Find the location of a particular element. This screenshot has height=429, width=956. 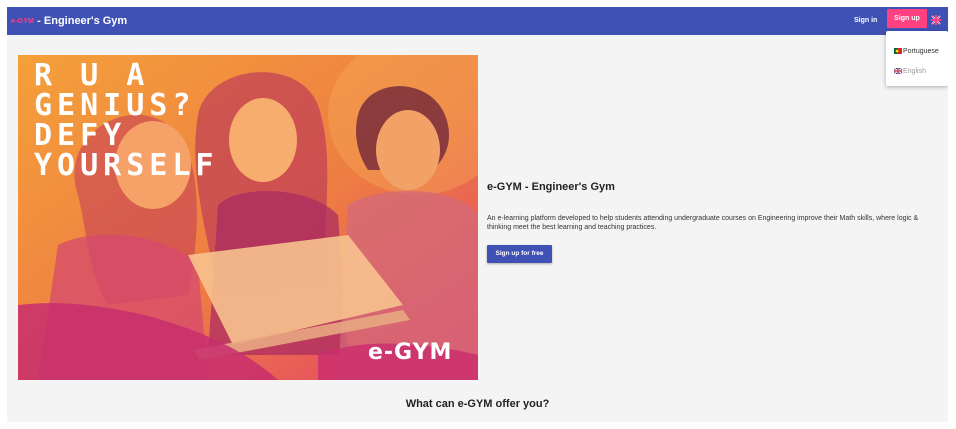

brand: e-GYM - Engineer's Gym is located at coordinates (69, 21).